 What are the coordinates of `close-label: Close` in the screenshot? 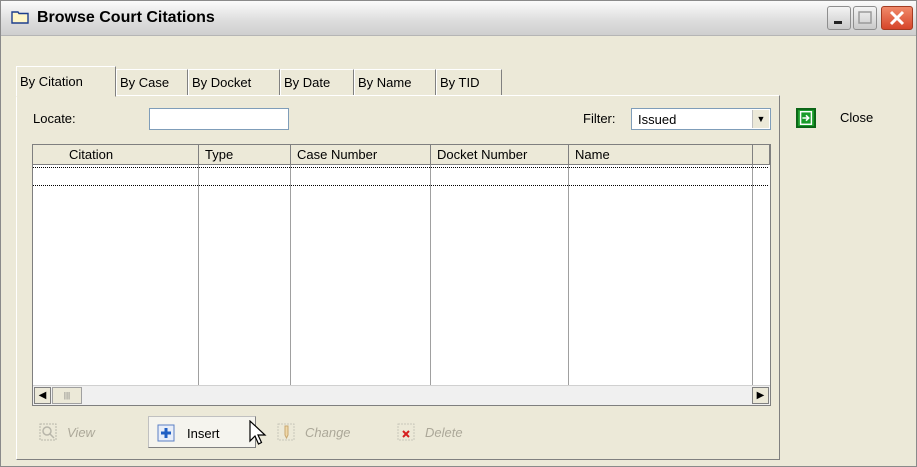 It's located at (857, 117).